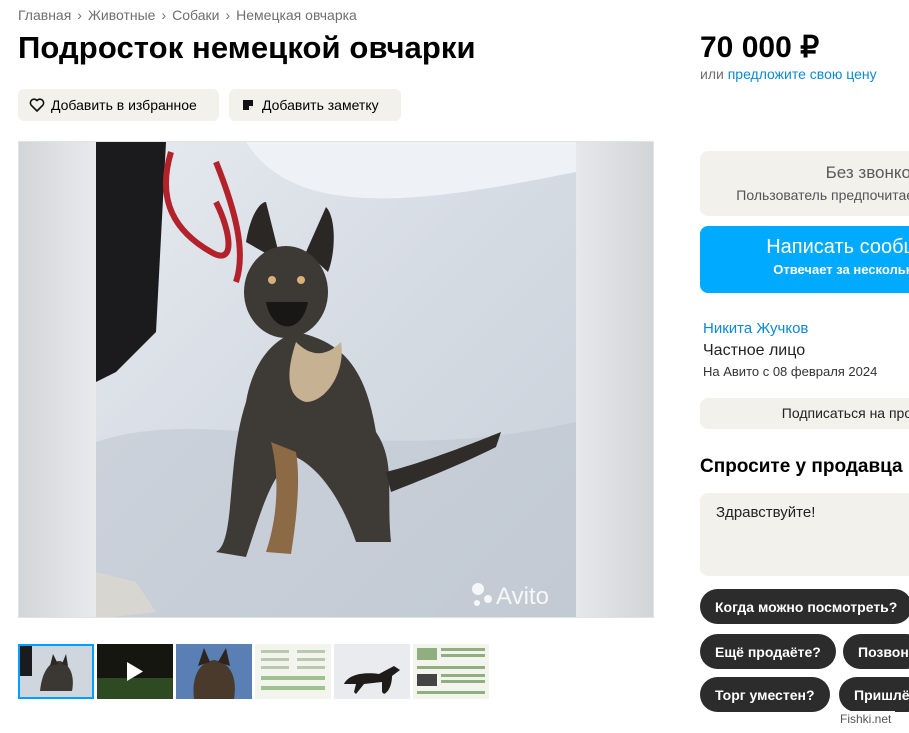 This screenshot has height=733, width=909. What do you see at coordinates (801, 466) in the screenshot?
I see `ask-seller-title: Спросите у продавца` at bounding box center [801, 466].